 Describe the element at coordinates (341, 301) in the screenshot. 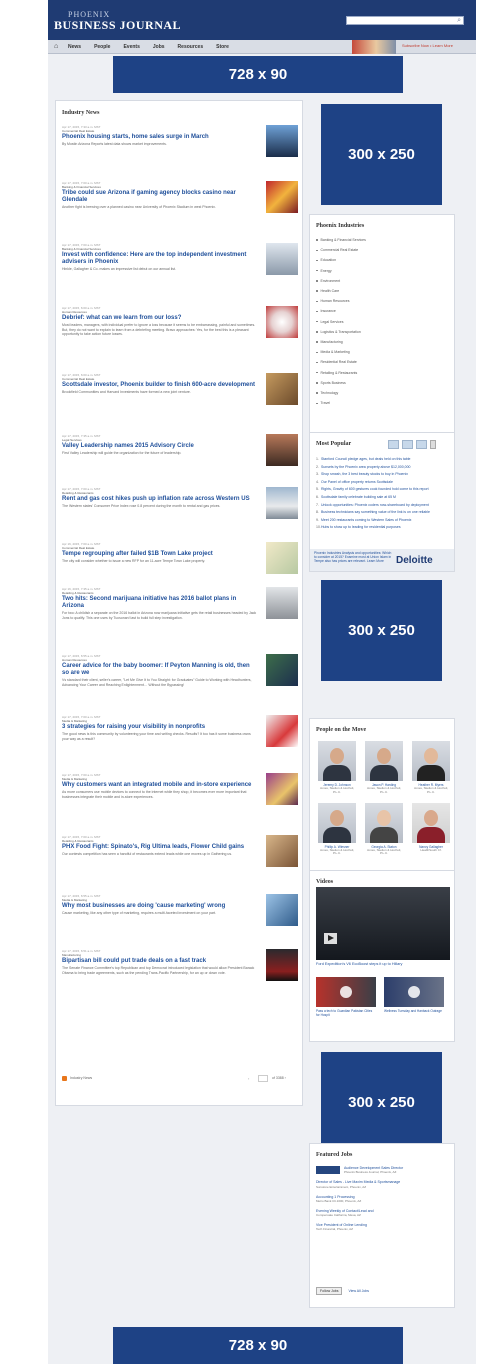

I see `industry-link: Human Resources` at that location.